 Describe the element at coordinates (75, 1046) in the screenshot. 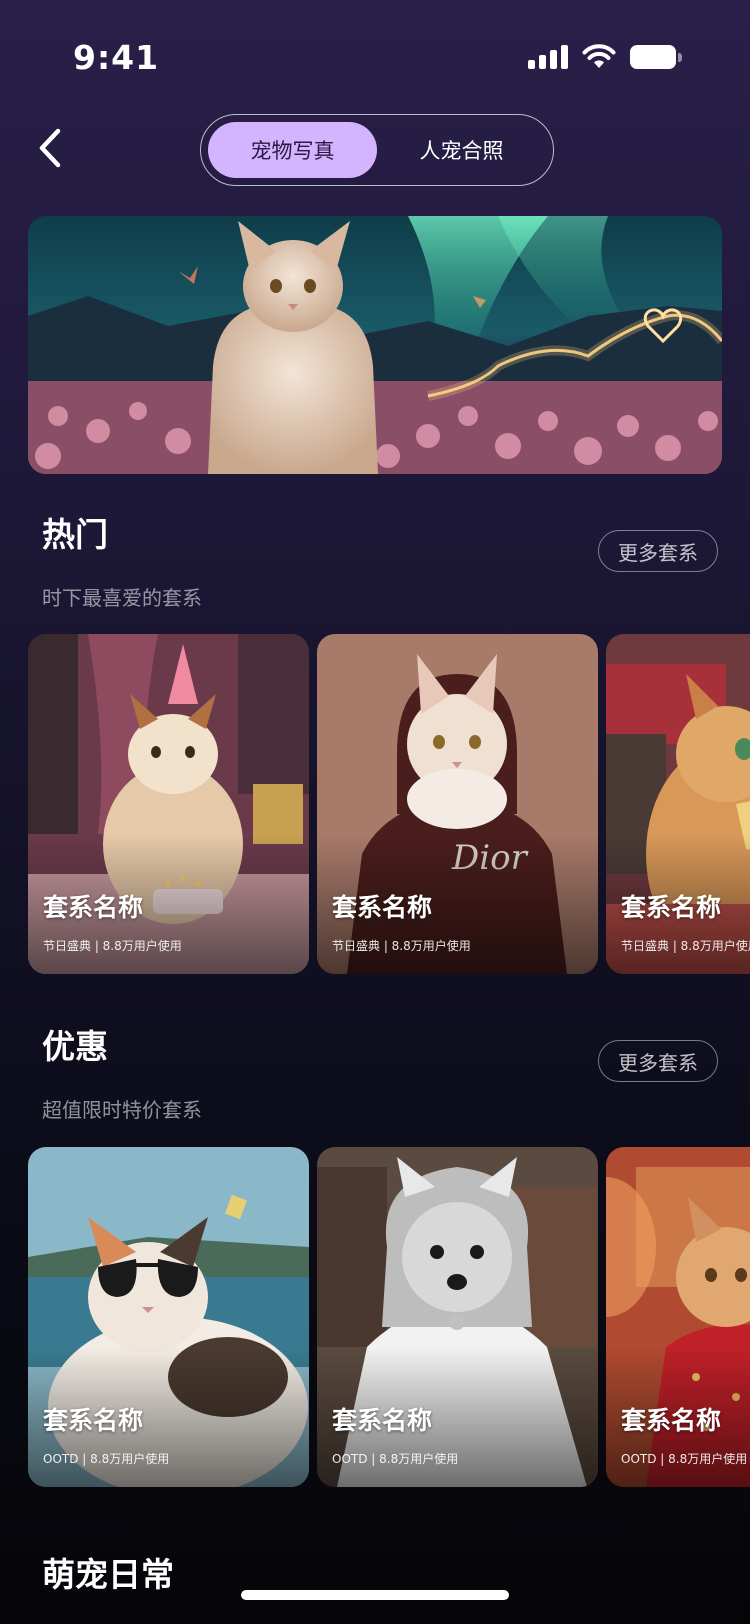

I see `section-title-discount: 优惠` at that location.